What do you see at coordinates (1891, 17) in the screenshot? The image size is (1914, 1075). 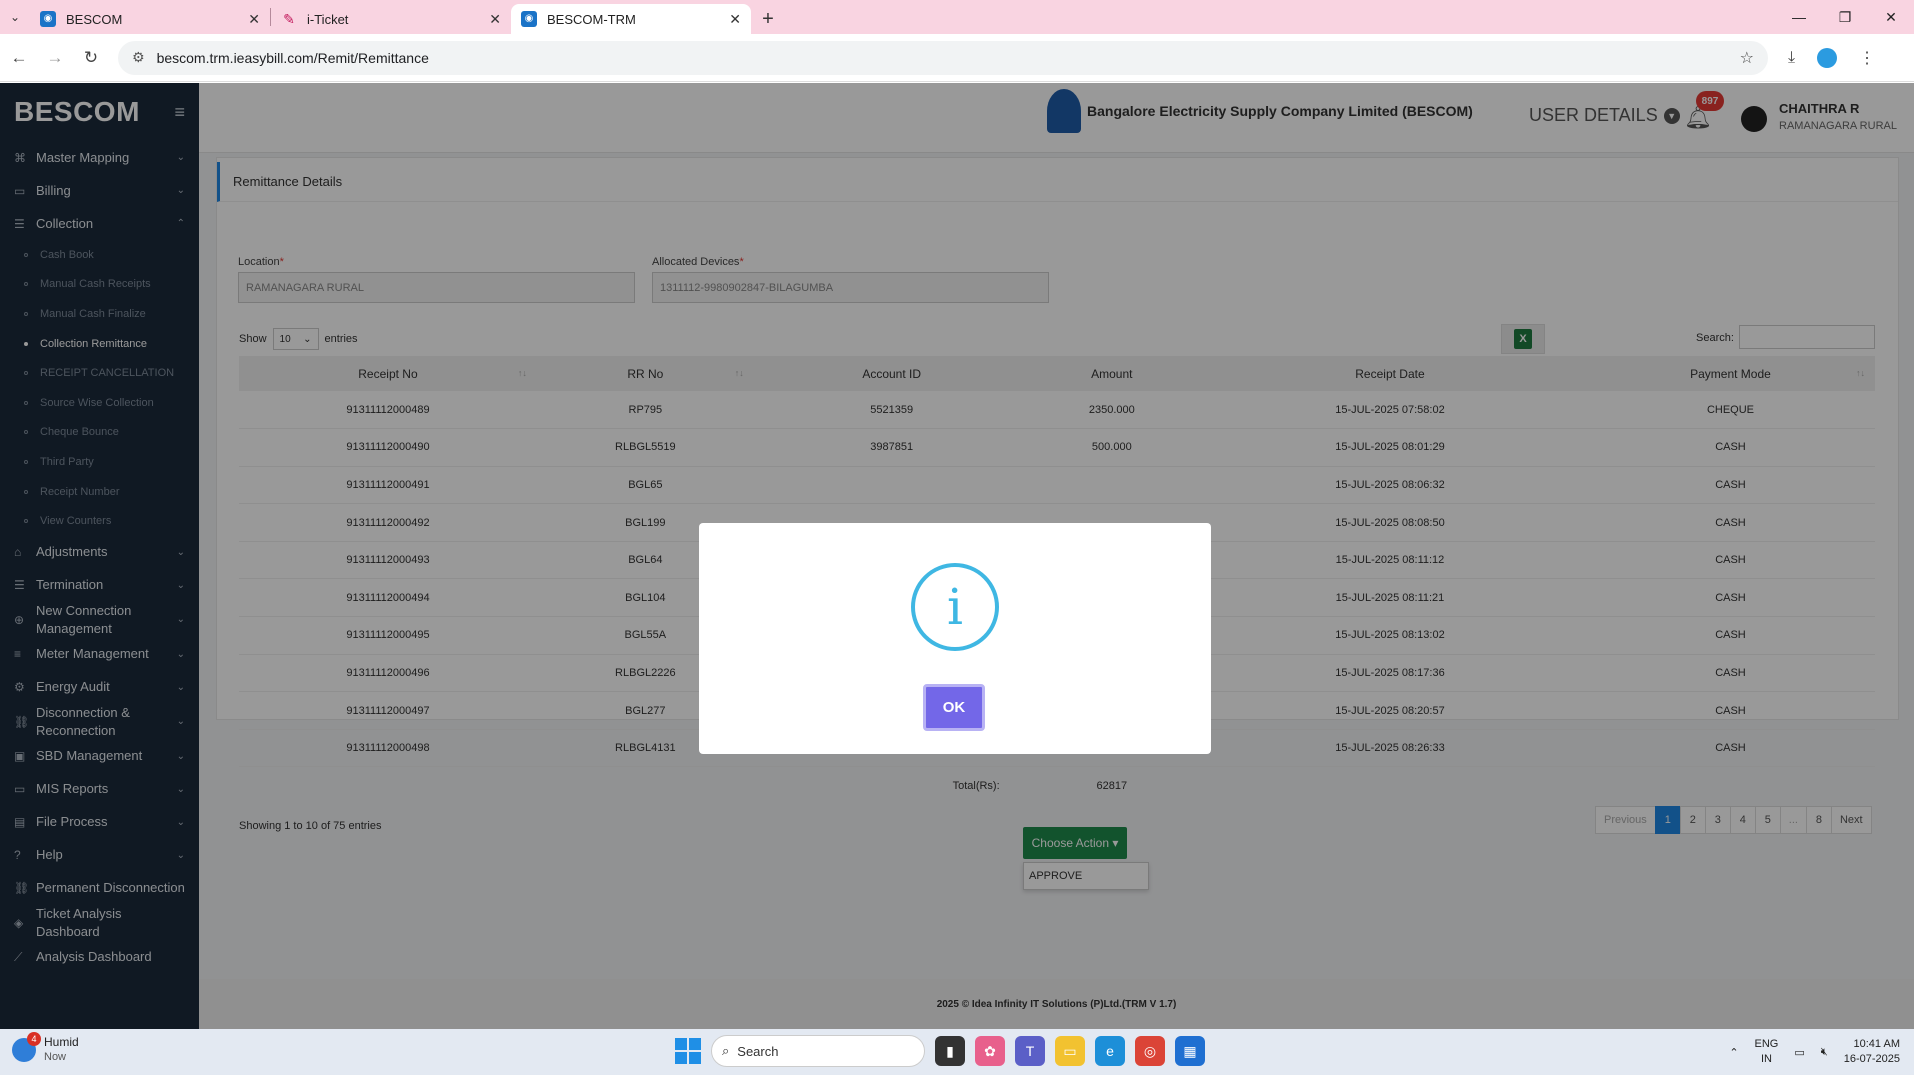 I see `close-window-icon: ✕` at bounding box center [1891, 17].